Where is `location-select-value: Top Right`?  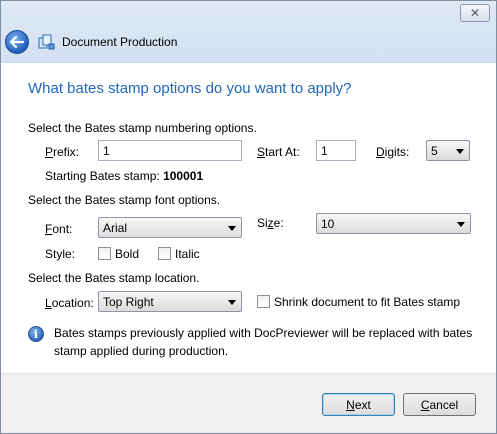
location-select-value: Top Right is located at coordinates (128, 302).